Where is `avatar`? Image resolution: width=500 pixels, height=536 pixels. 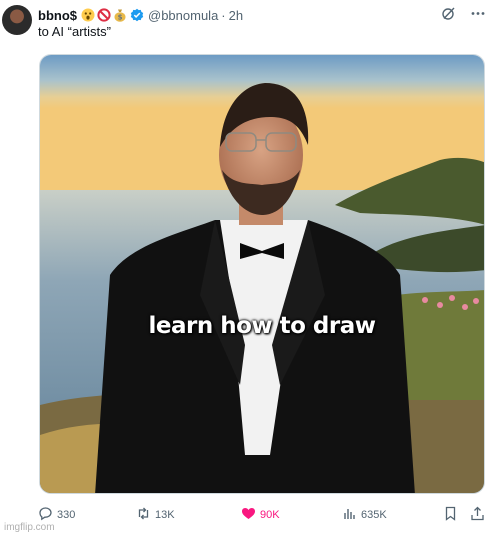
avatar is located at coordinates (17, 20).